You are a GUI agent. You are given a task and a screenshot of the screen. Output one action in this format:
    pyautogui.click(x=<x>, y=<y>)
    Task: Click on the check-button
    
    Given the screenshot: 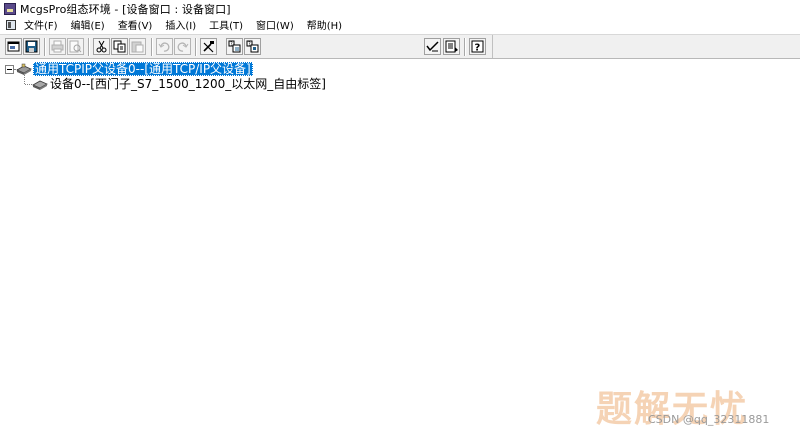 What is the action you would take?
    pyautogui.click(x=432, y=46)
    